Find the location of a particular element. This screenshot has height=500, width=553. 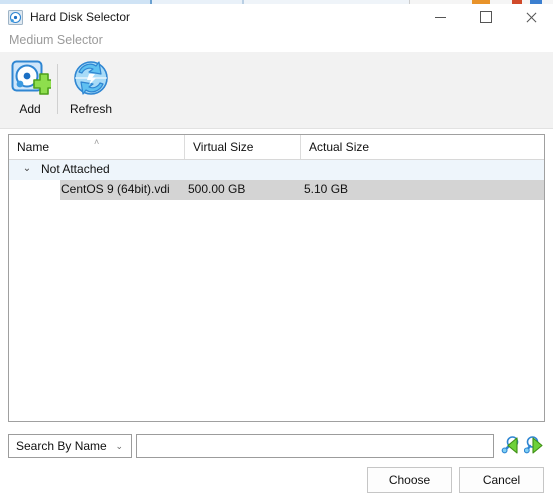

column-header-virtual-size: Virtual Size is located at coordinates (243, 147).